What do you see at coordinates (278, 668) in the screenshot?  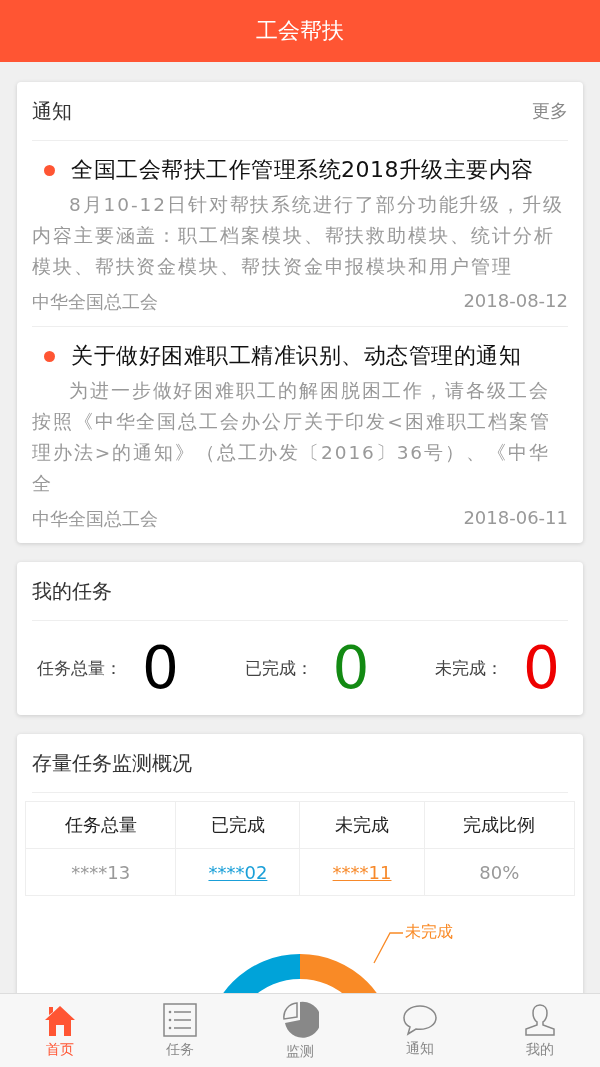 I see `stat-label: 已完成：` at bounding box center [278, 668].